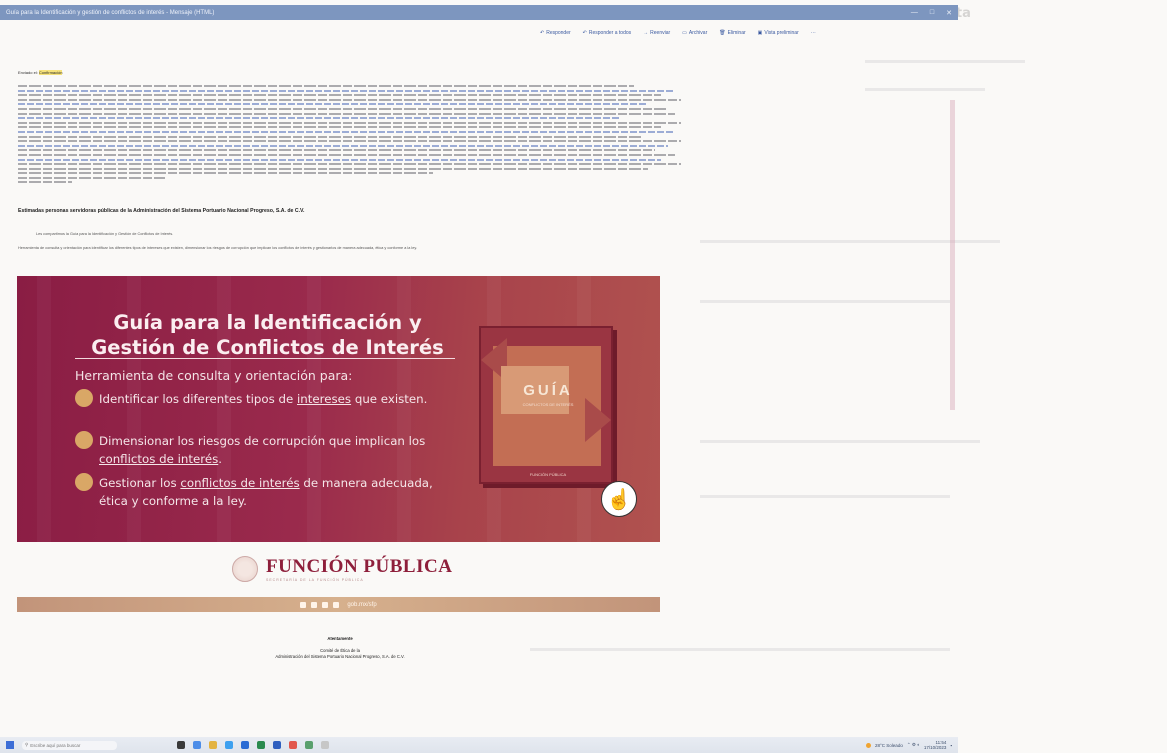 The image size is (1167, 753). I want to click on store-icon, so click(229, 745).